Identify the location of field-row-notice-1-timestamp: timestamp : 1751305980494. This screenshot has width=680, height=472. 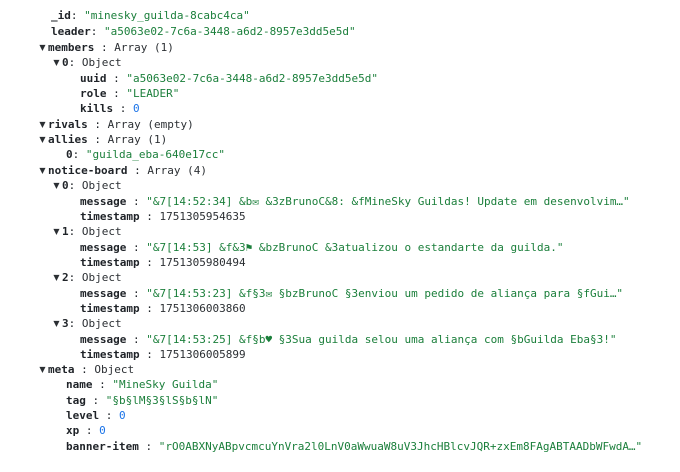
(163, 262).